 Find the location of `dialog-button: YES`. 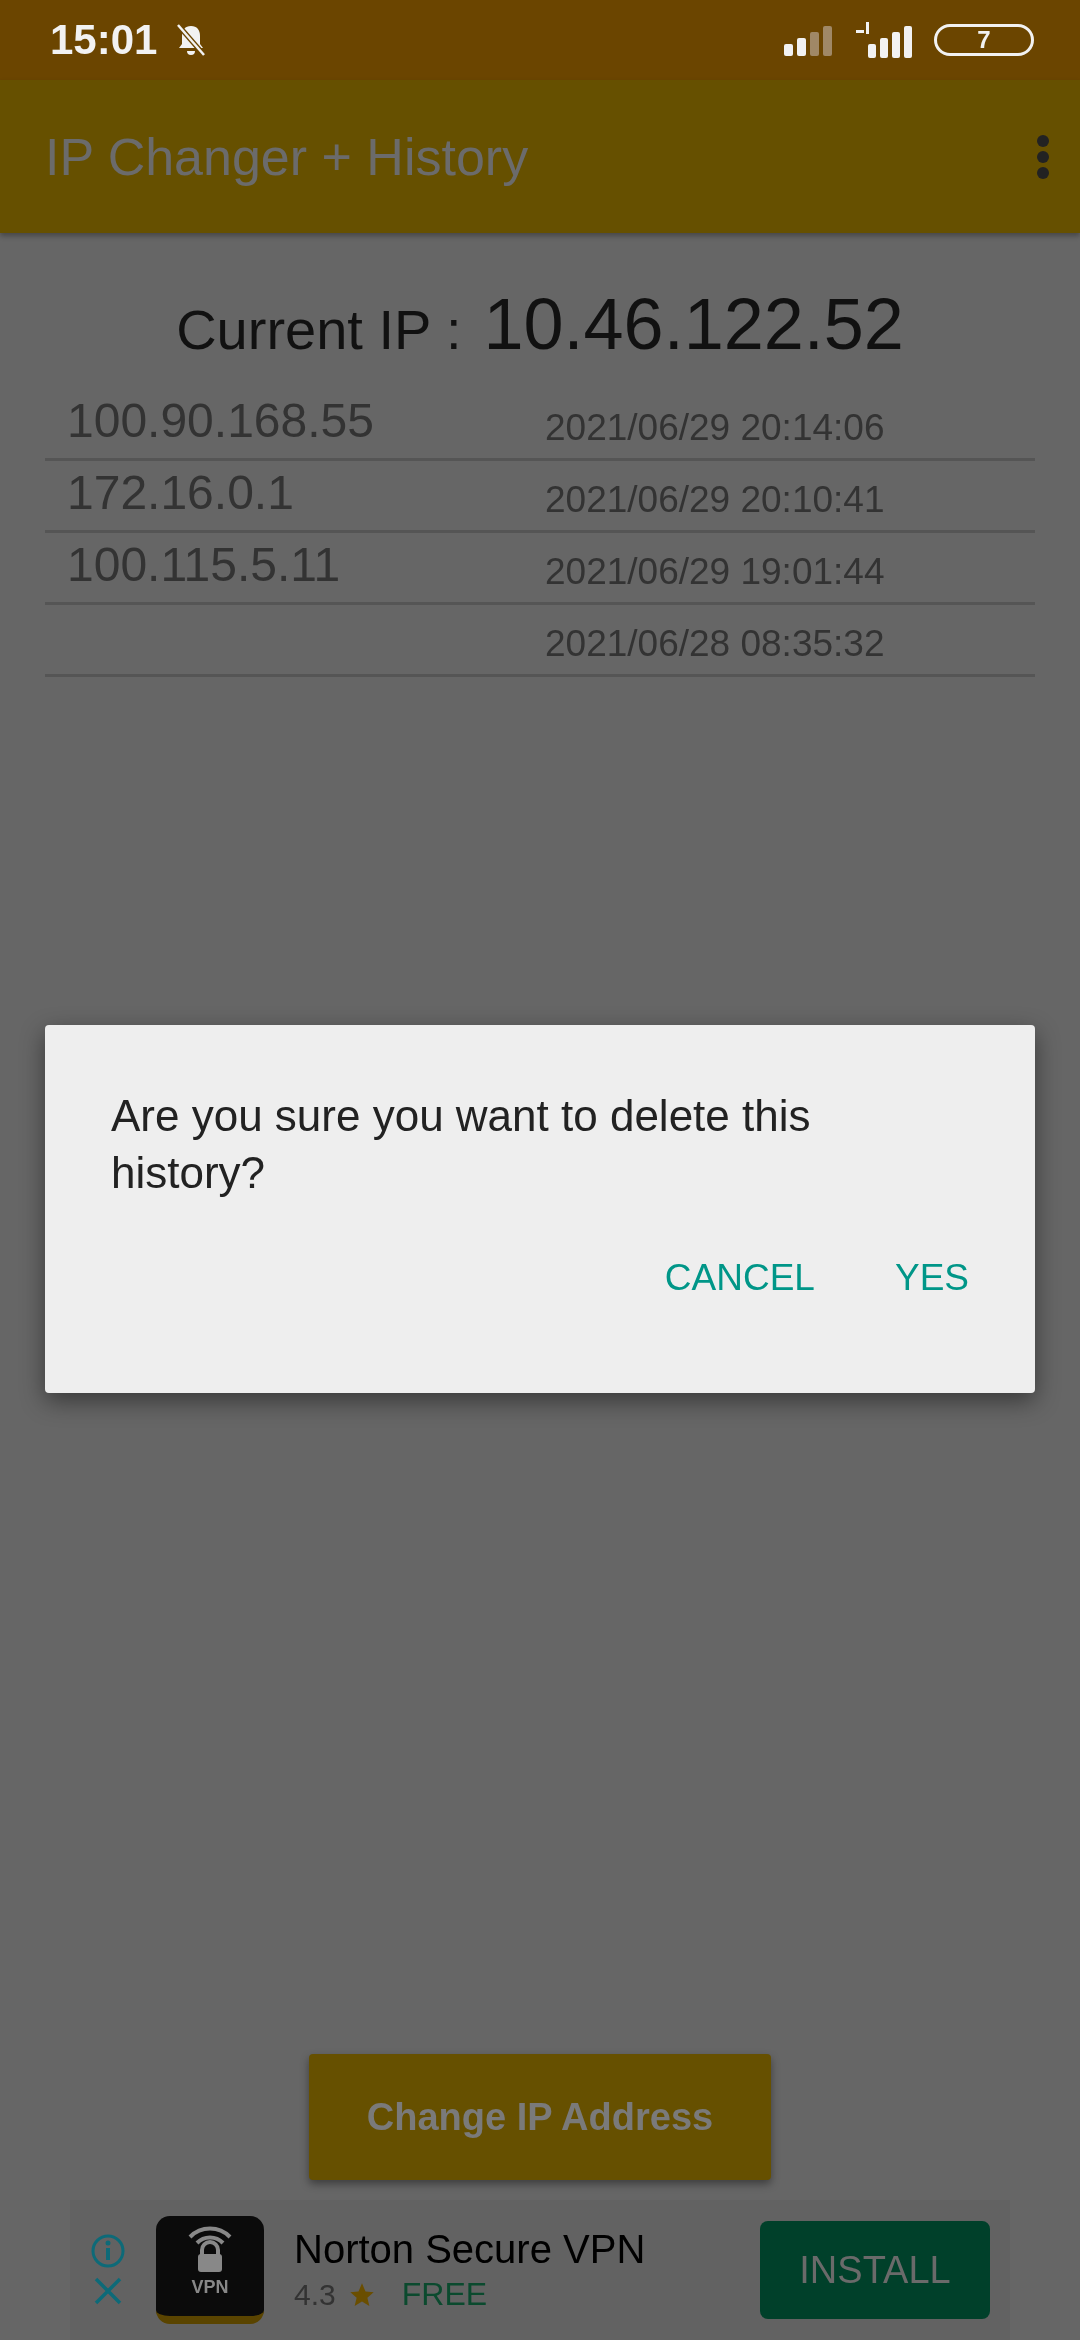

dialog-button: YES is located at coordinates (931, 1278).